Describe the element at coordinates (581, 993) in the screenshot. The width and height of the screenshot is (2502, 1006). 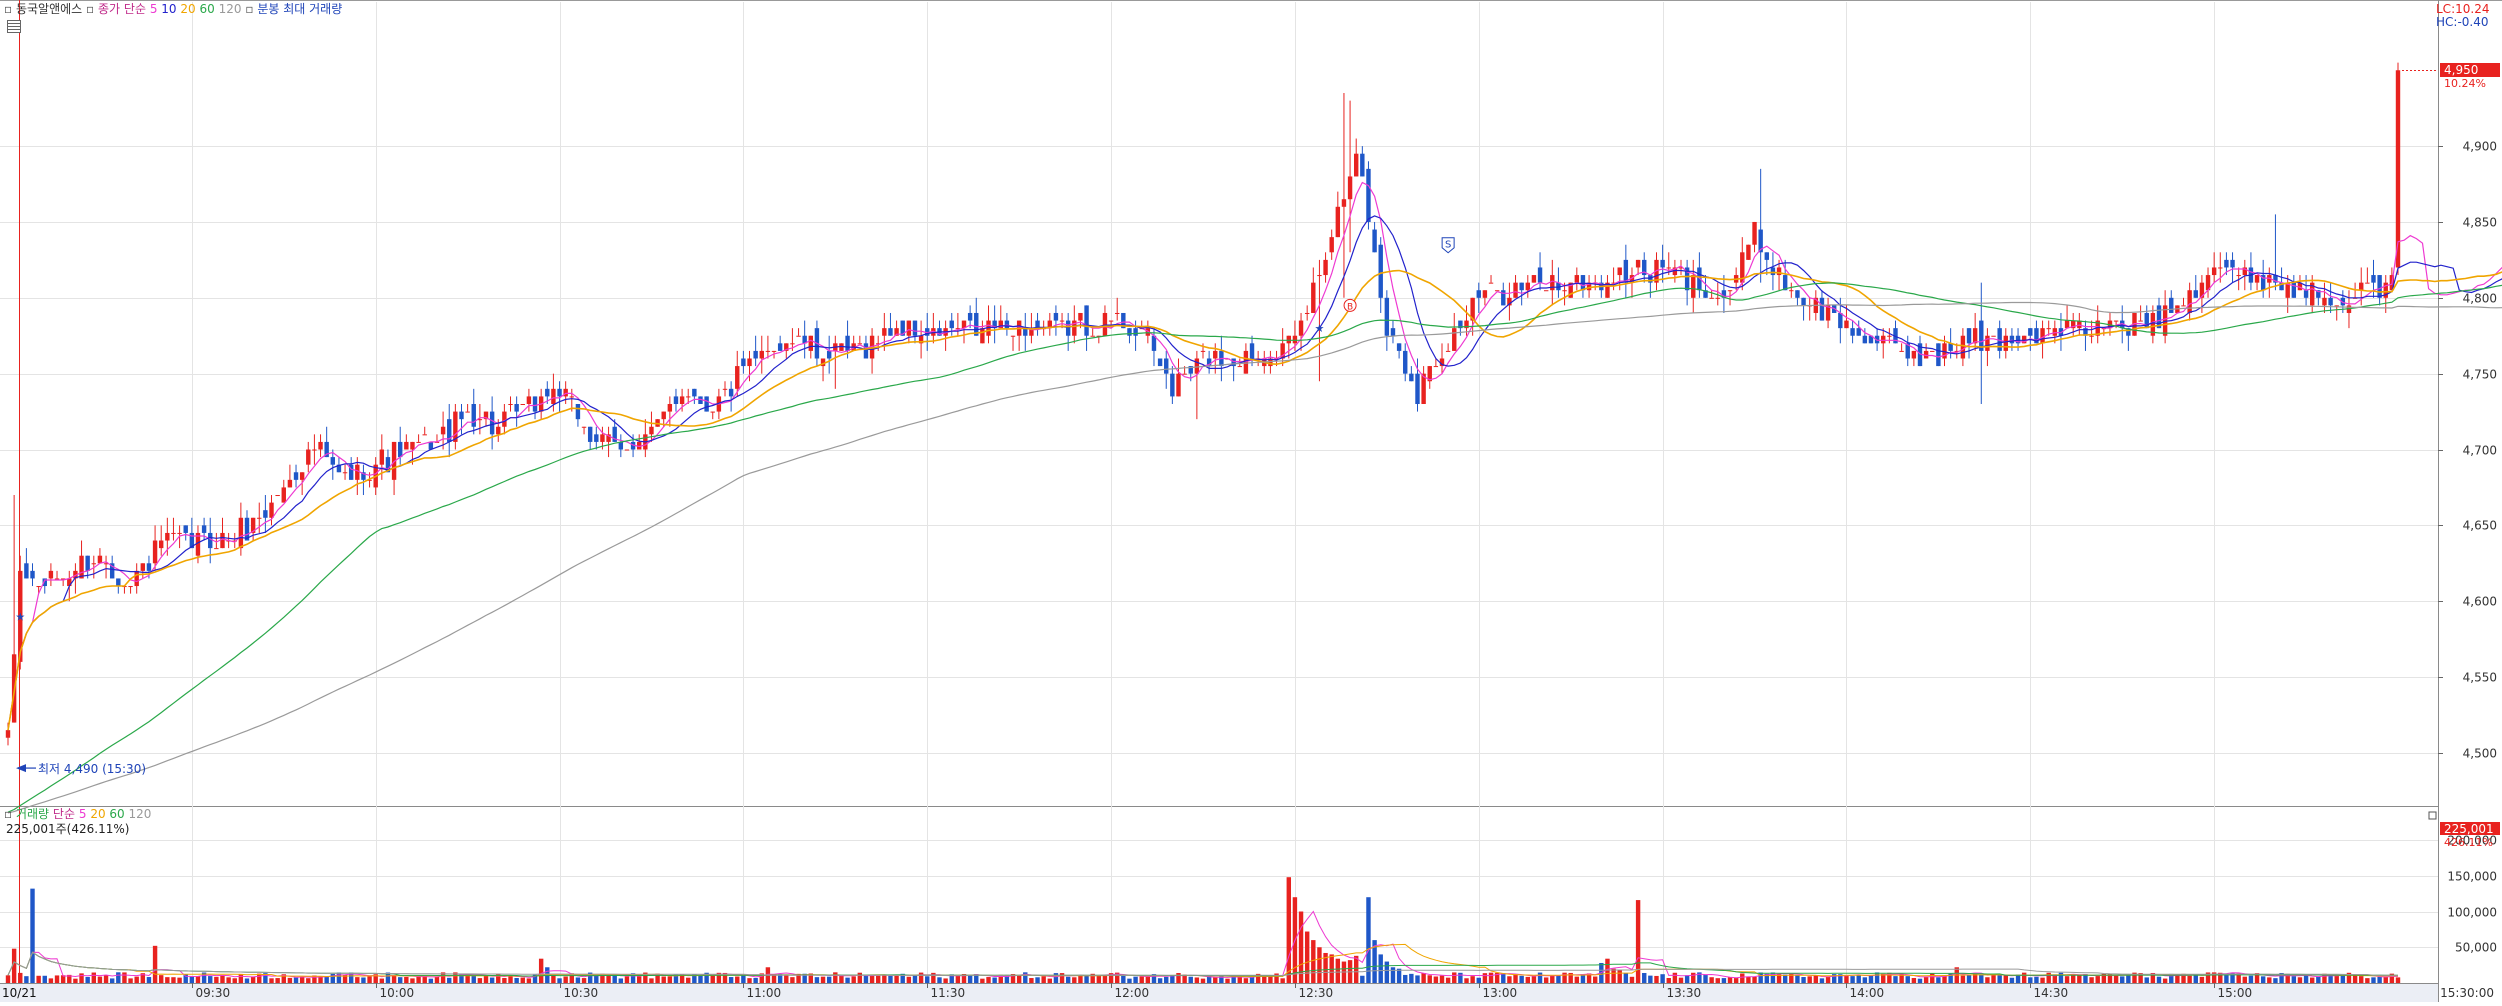
I see `x-tick-label: 10:30` at that location.